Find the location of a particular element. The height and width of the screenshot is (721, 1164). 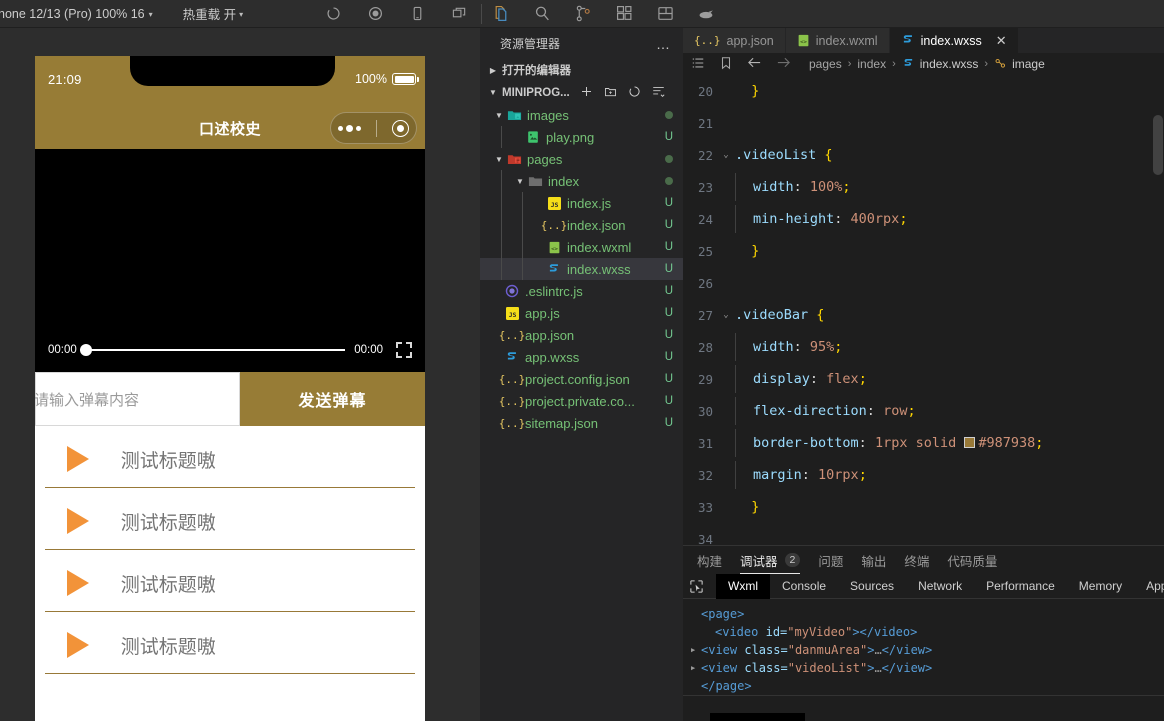

open-editors-section: ▶ 打开的编辑器 is located at coordinates (581, 70).